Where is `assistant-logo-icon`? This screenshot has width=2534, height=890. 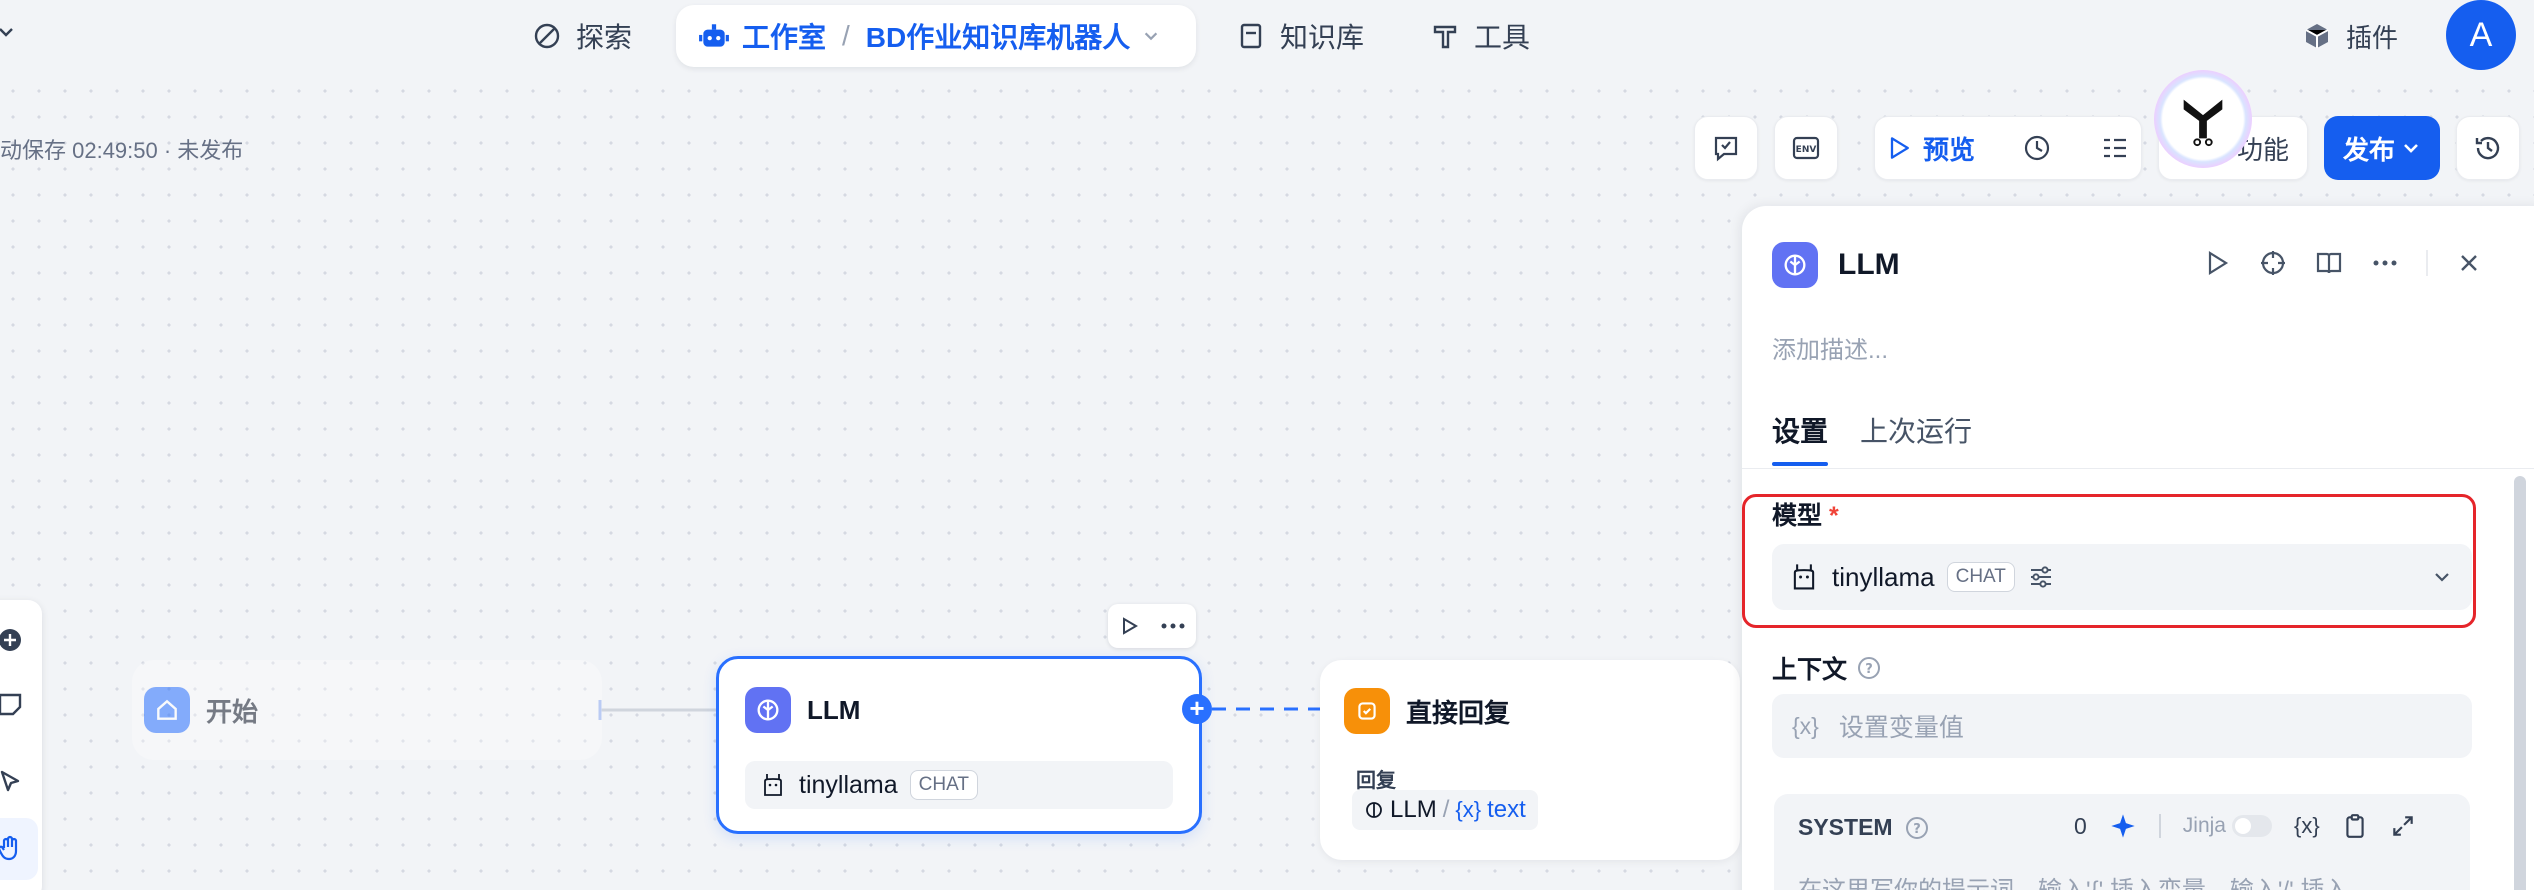 assistant-logo-icon is located at coordinates (2203, 119).